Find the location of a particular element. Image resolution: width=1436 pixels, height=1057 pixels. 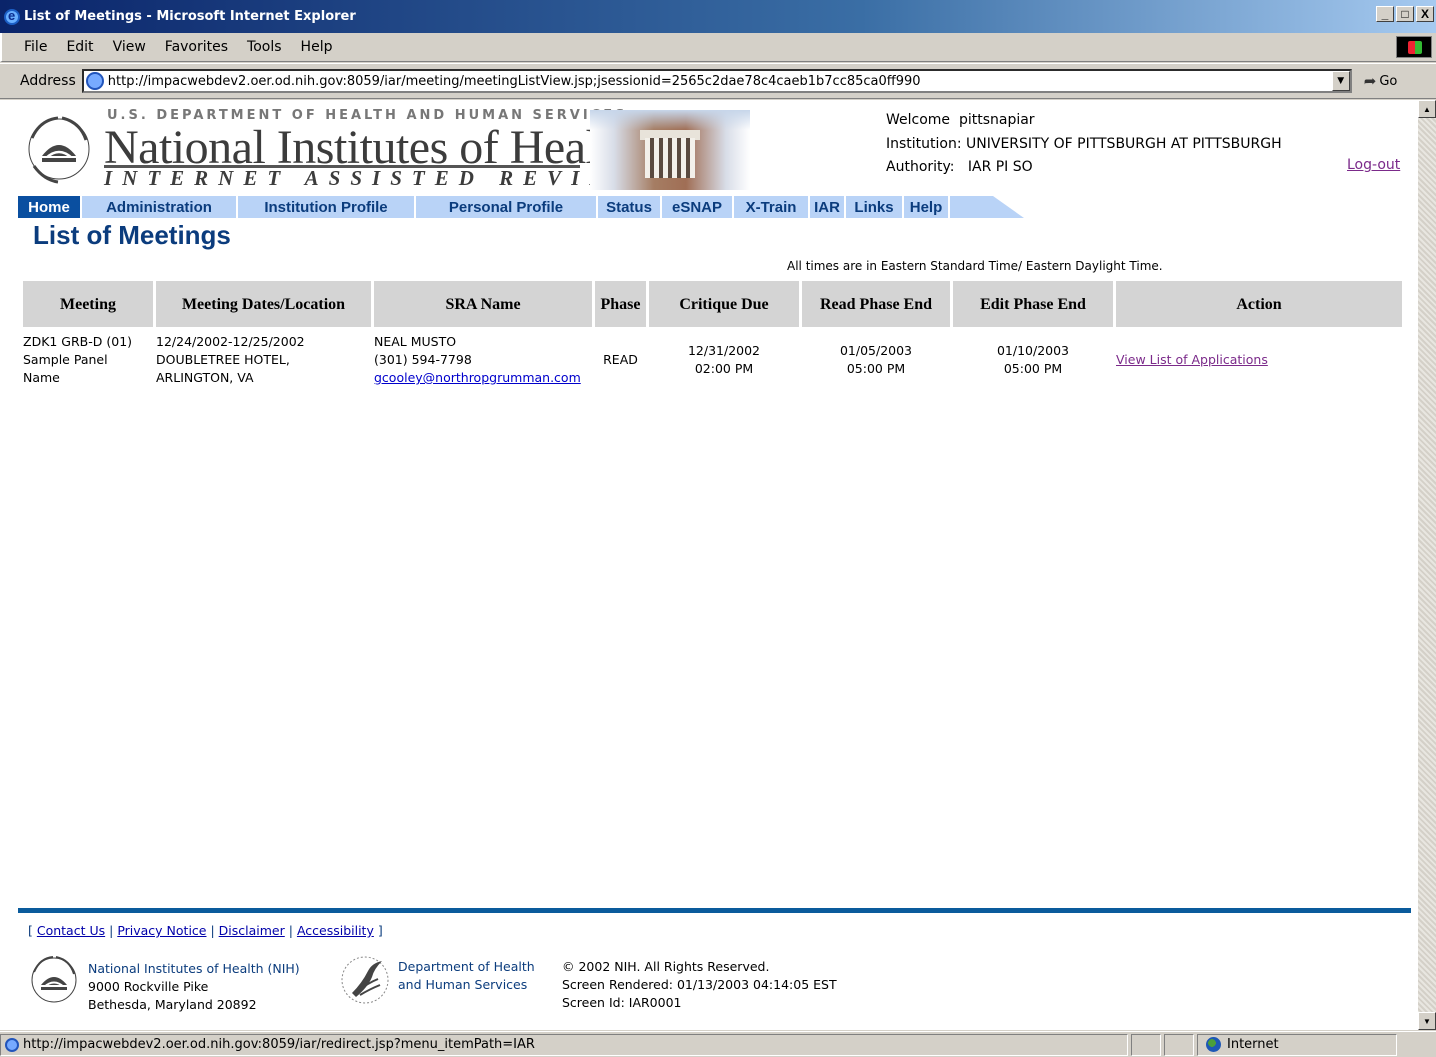

column-header-critique-due: Critique Due is located at coordinates (724, 304).